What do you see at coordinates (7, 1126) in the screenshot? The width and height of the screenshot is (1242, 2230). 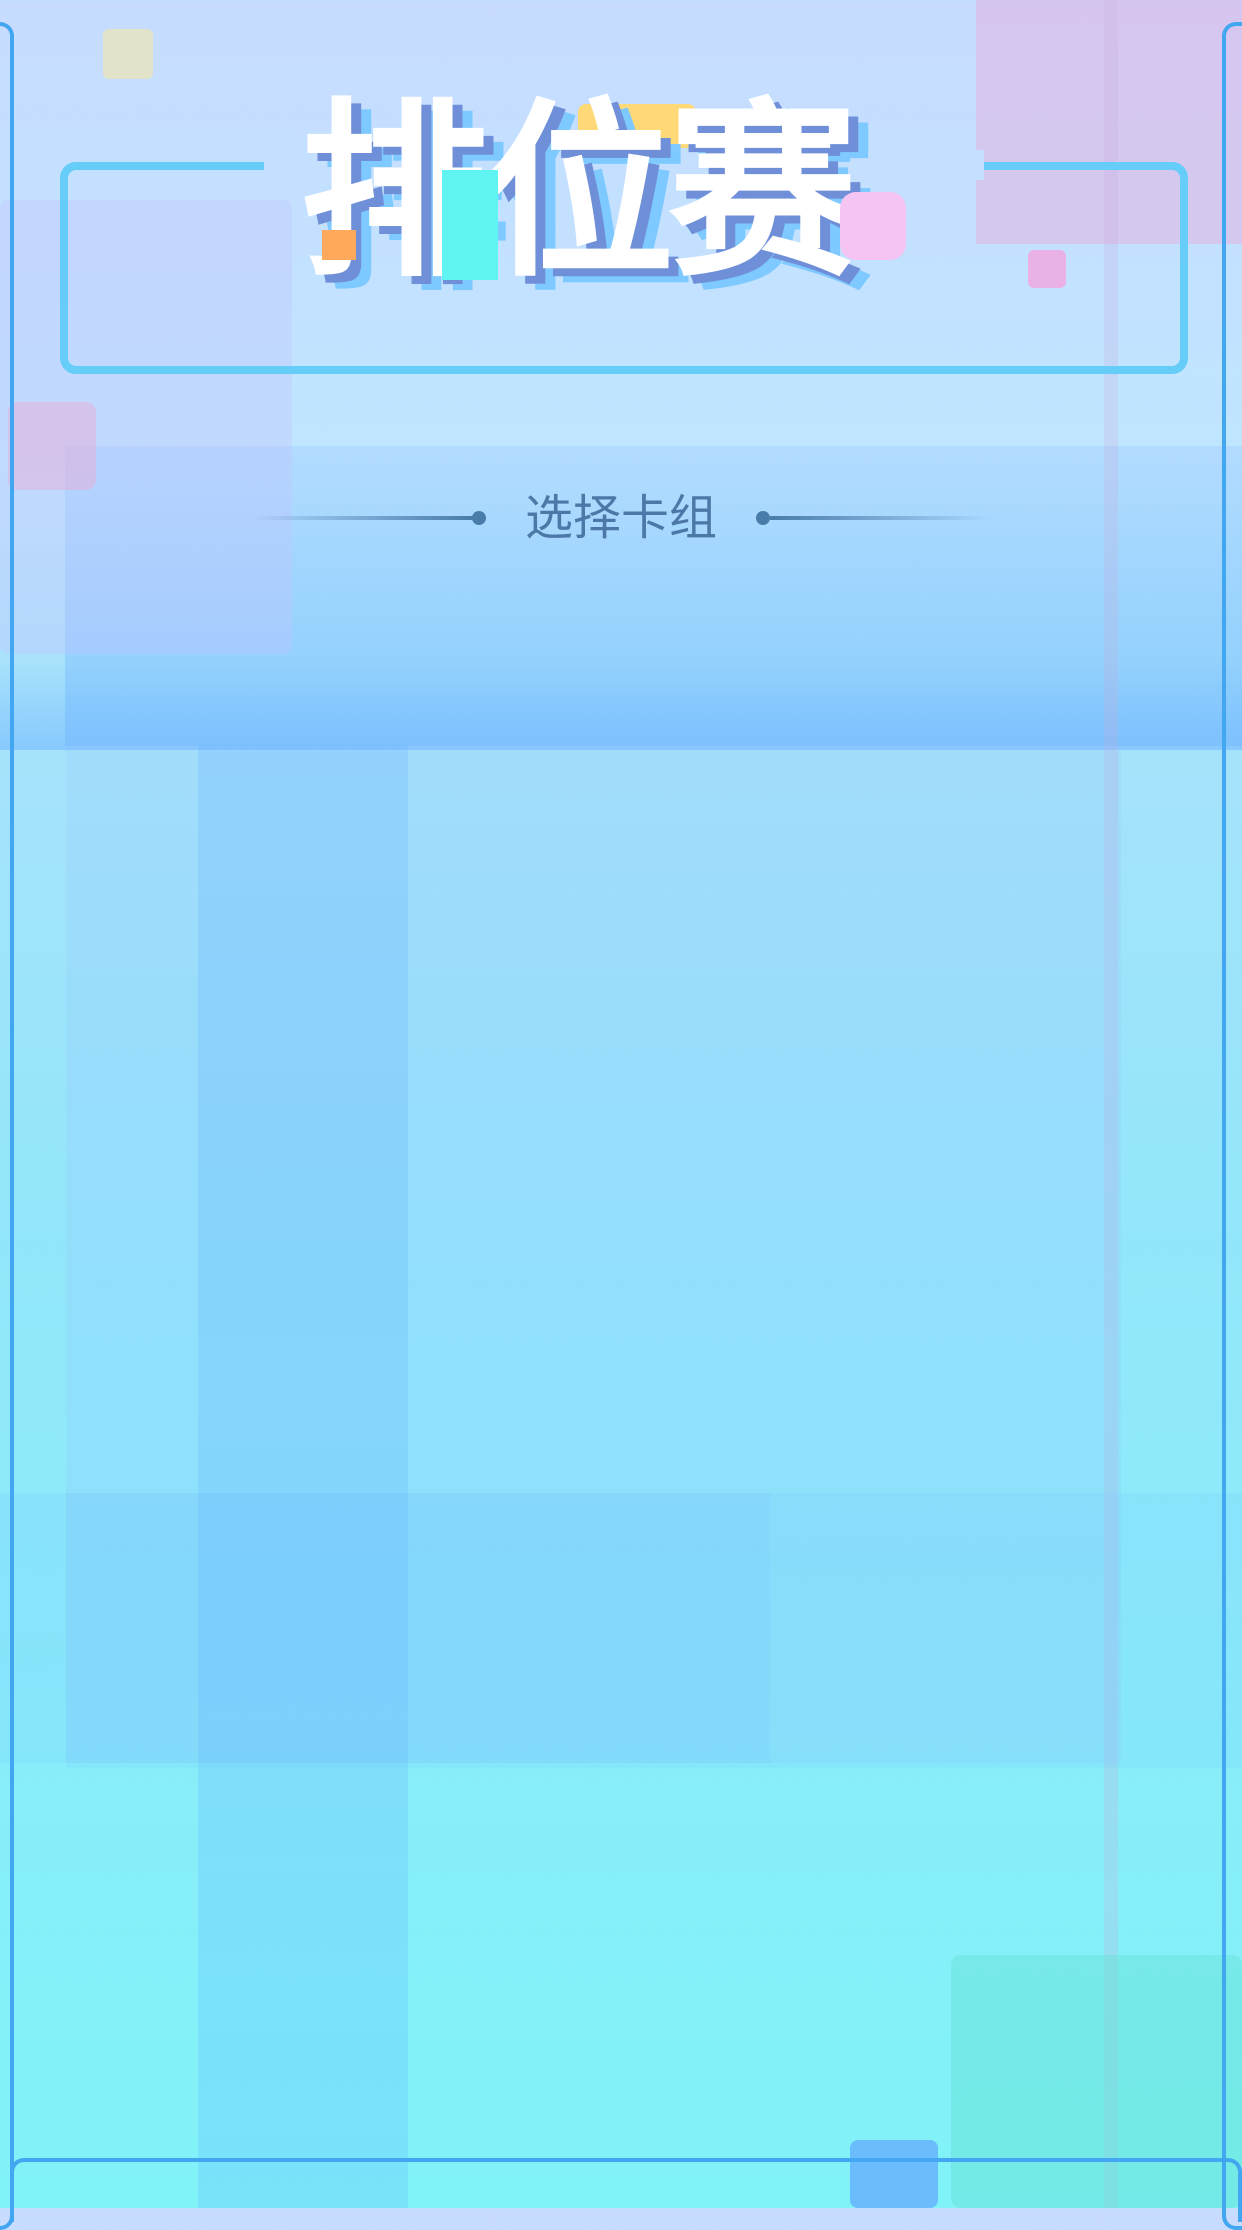 I see `frame-left` at bounding box center [7, 1126].